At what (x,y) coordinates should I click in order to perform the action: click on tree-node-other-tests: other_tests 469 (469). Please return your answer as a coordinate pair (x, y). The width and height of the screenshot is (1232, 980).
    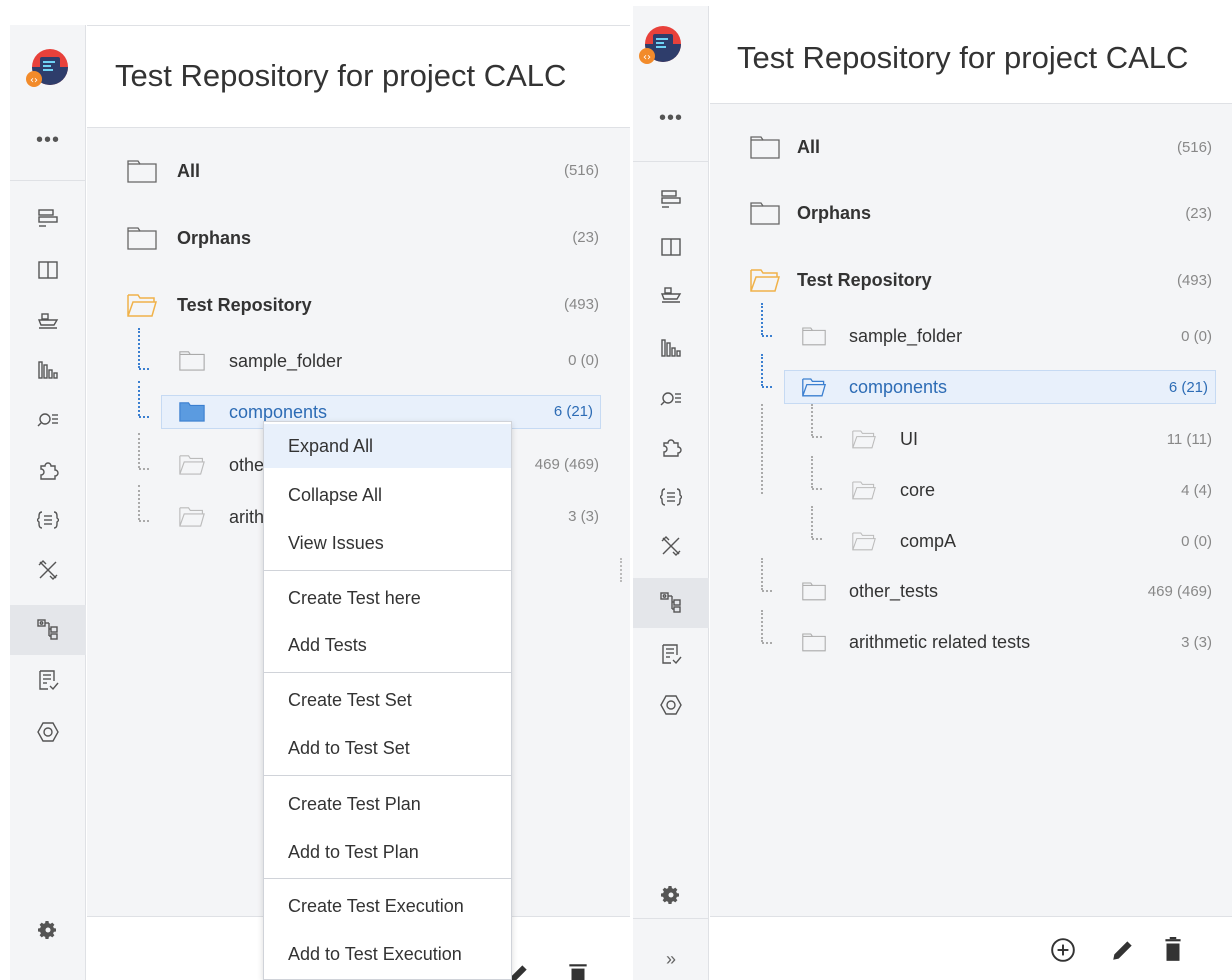
    Looking at the image, I should click on (965, 591).